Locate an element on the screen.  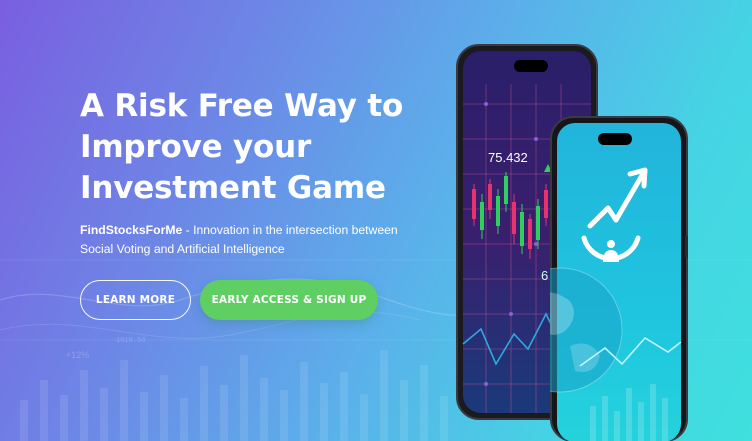
headline-line-2: Improve your is located at coordinates (196, 147).